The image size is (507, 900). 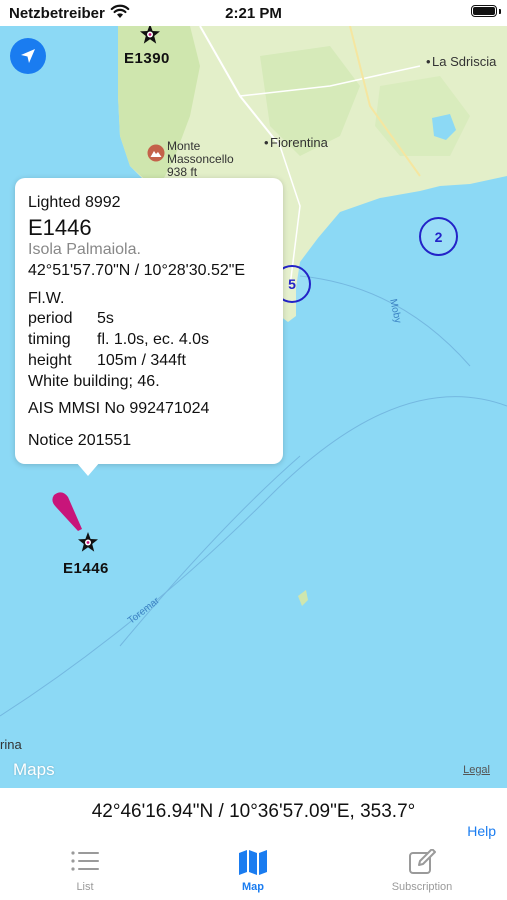 I want to click on help-button: Help, so click(x=481, y=831).